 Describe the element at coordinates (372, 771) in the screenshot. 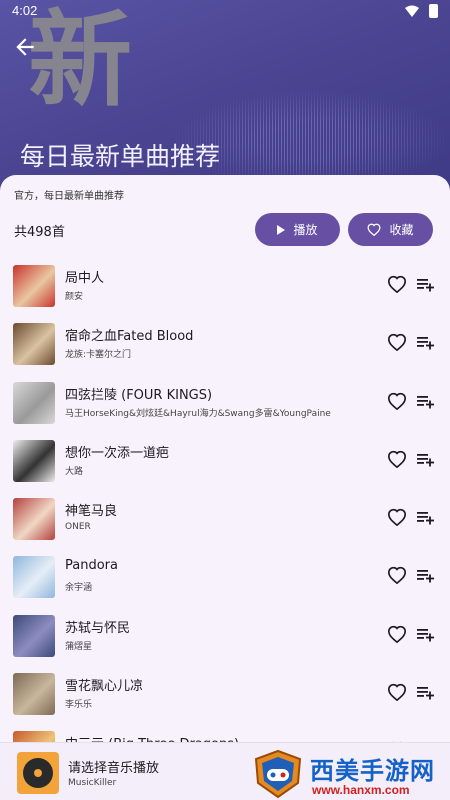

I see `watermark-text: 西美手游网` at that location.